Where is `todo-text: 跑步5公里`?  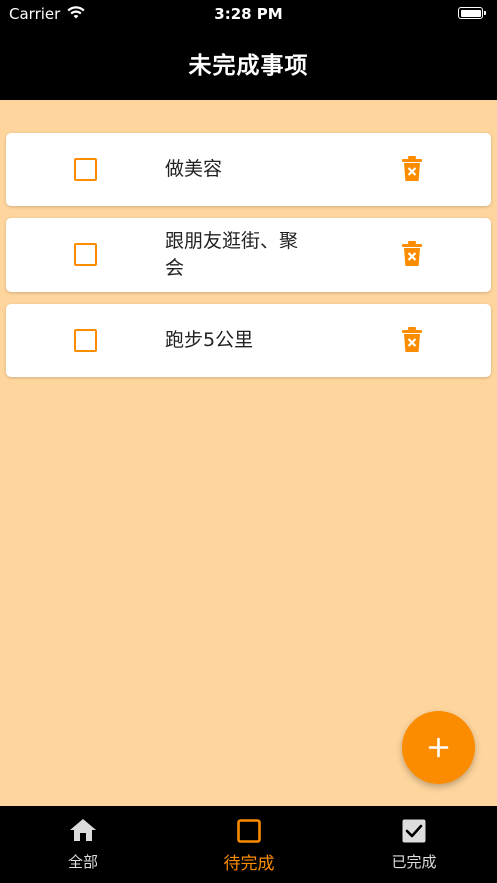 todo-text: 跑步5公里 is located at coordinates (209, 340).